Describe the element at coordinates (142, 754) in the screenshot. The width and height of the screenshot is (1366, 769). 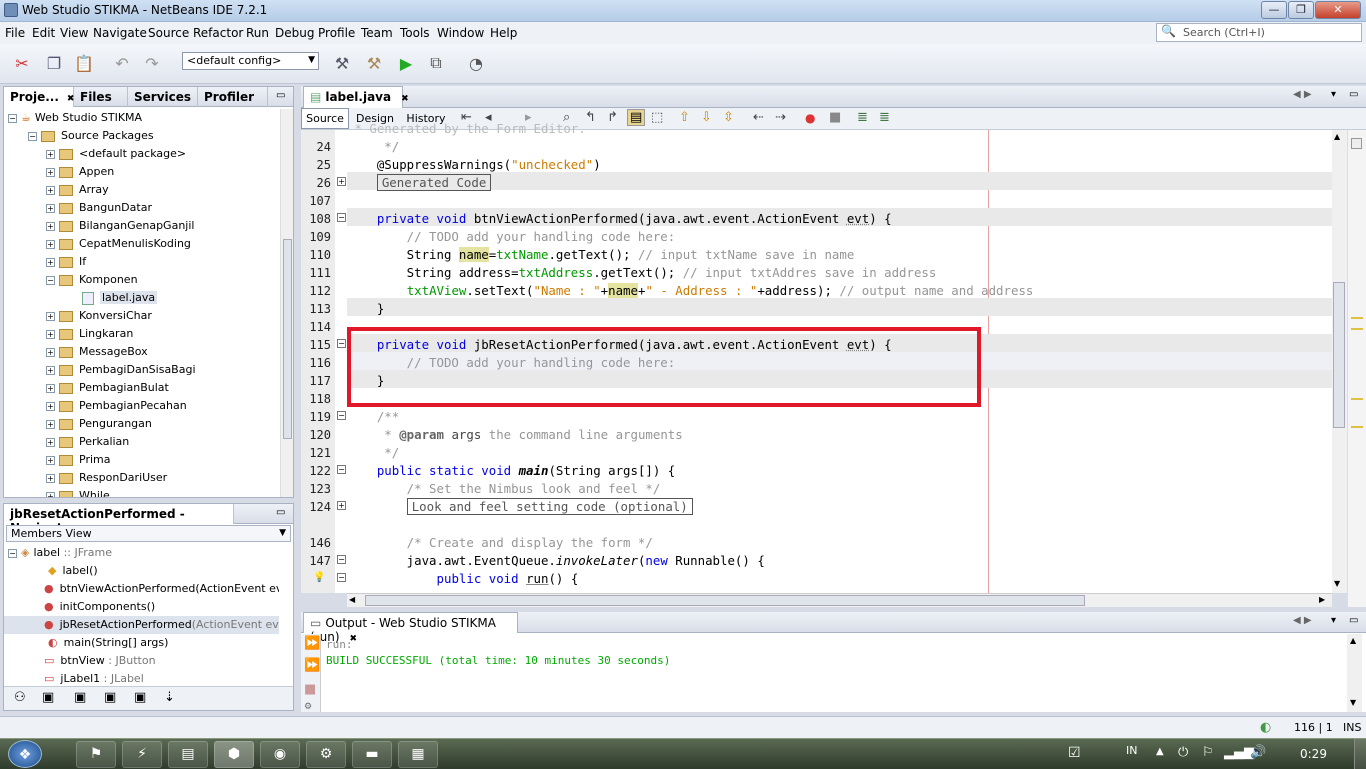
I see `taskbar-app-icon: ⚡` at that location.